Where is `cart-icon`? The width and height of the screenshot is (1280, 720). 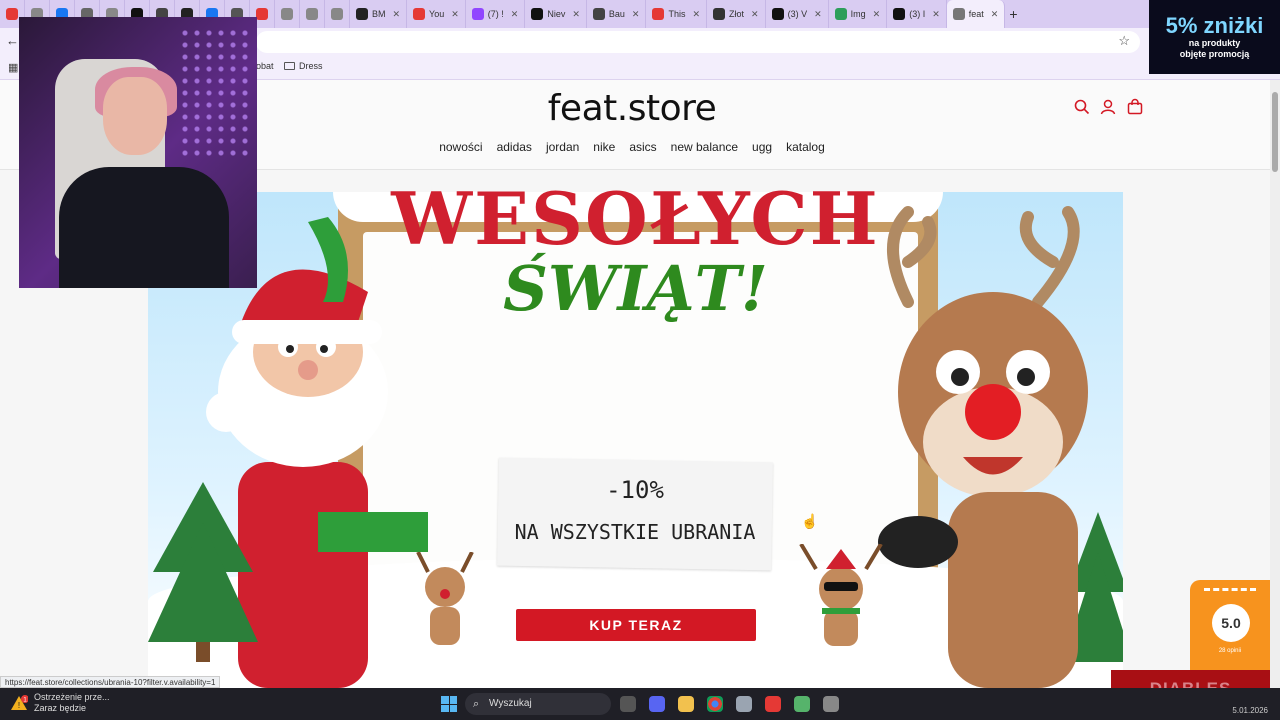
cart-icon is located at coordinates (1135, 107).